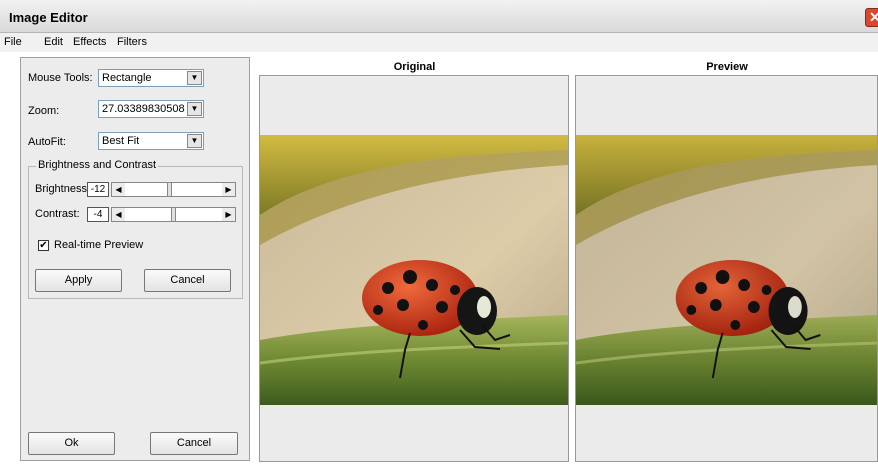  Describe the element at coordinates (169, 189) in the screenshot. I see `brightness-thumb` at that location.